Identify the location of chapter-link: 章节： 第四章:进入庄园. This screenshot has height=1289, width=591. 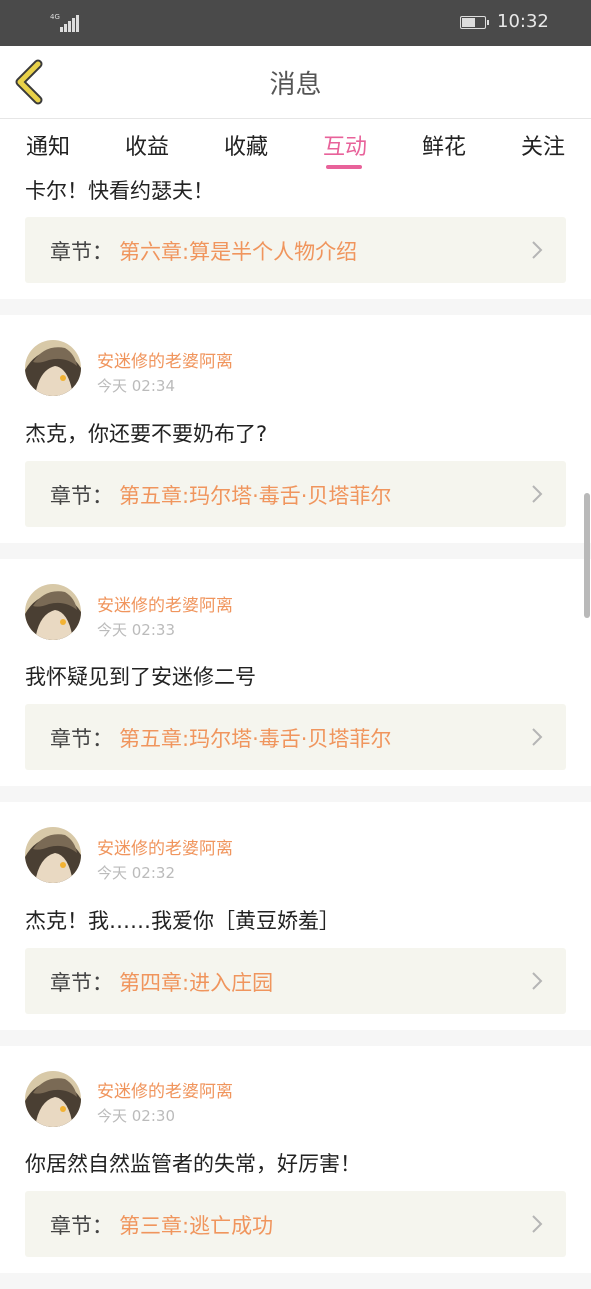
(295, 981).